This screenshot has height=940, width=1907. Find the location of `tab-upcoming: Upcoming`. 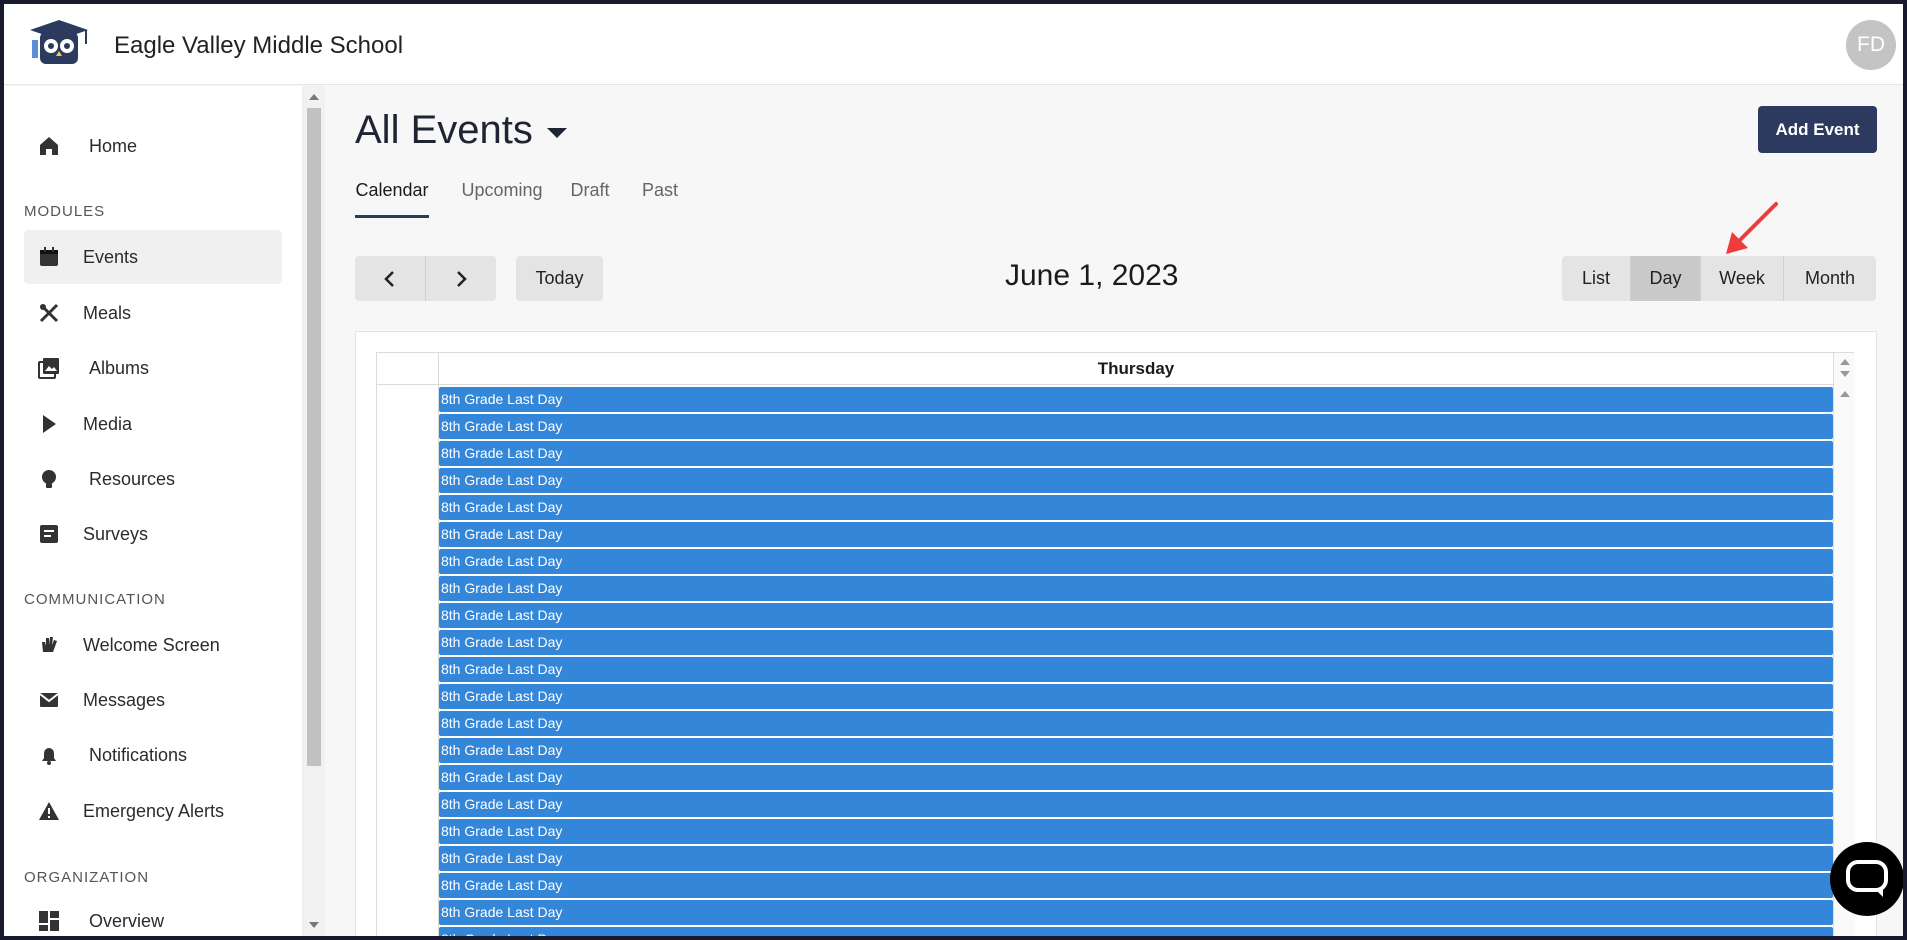

tab-upcoming: Upcoming is located at coordinates (502, 198).